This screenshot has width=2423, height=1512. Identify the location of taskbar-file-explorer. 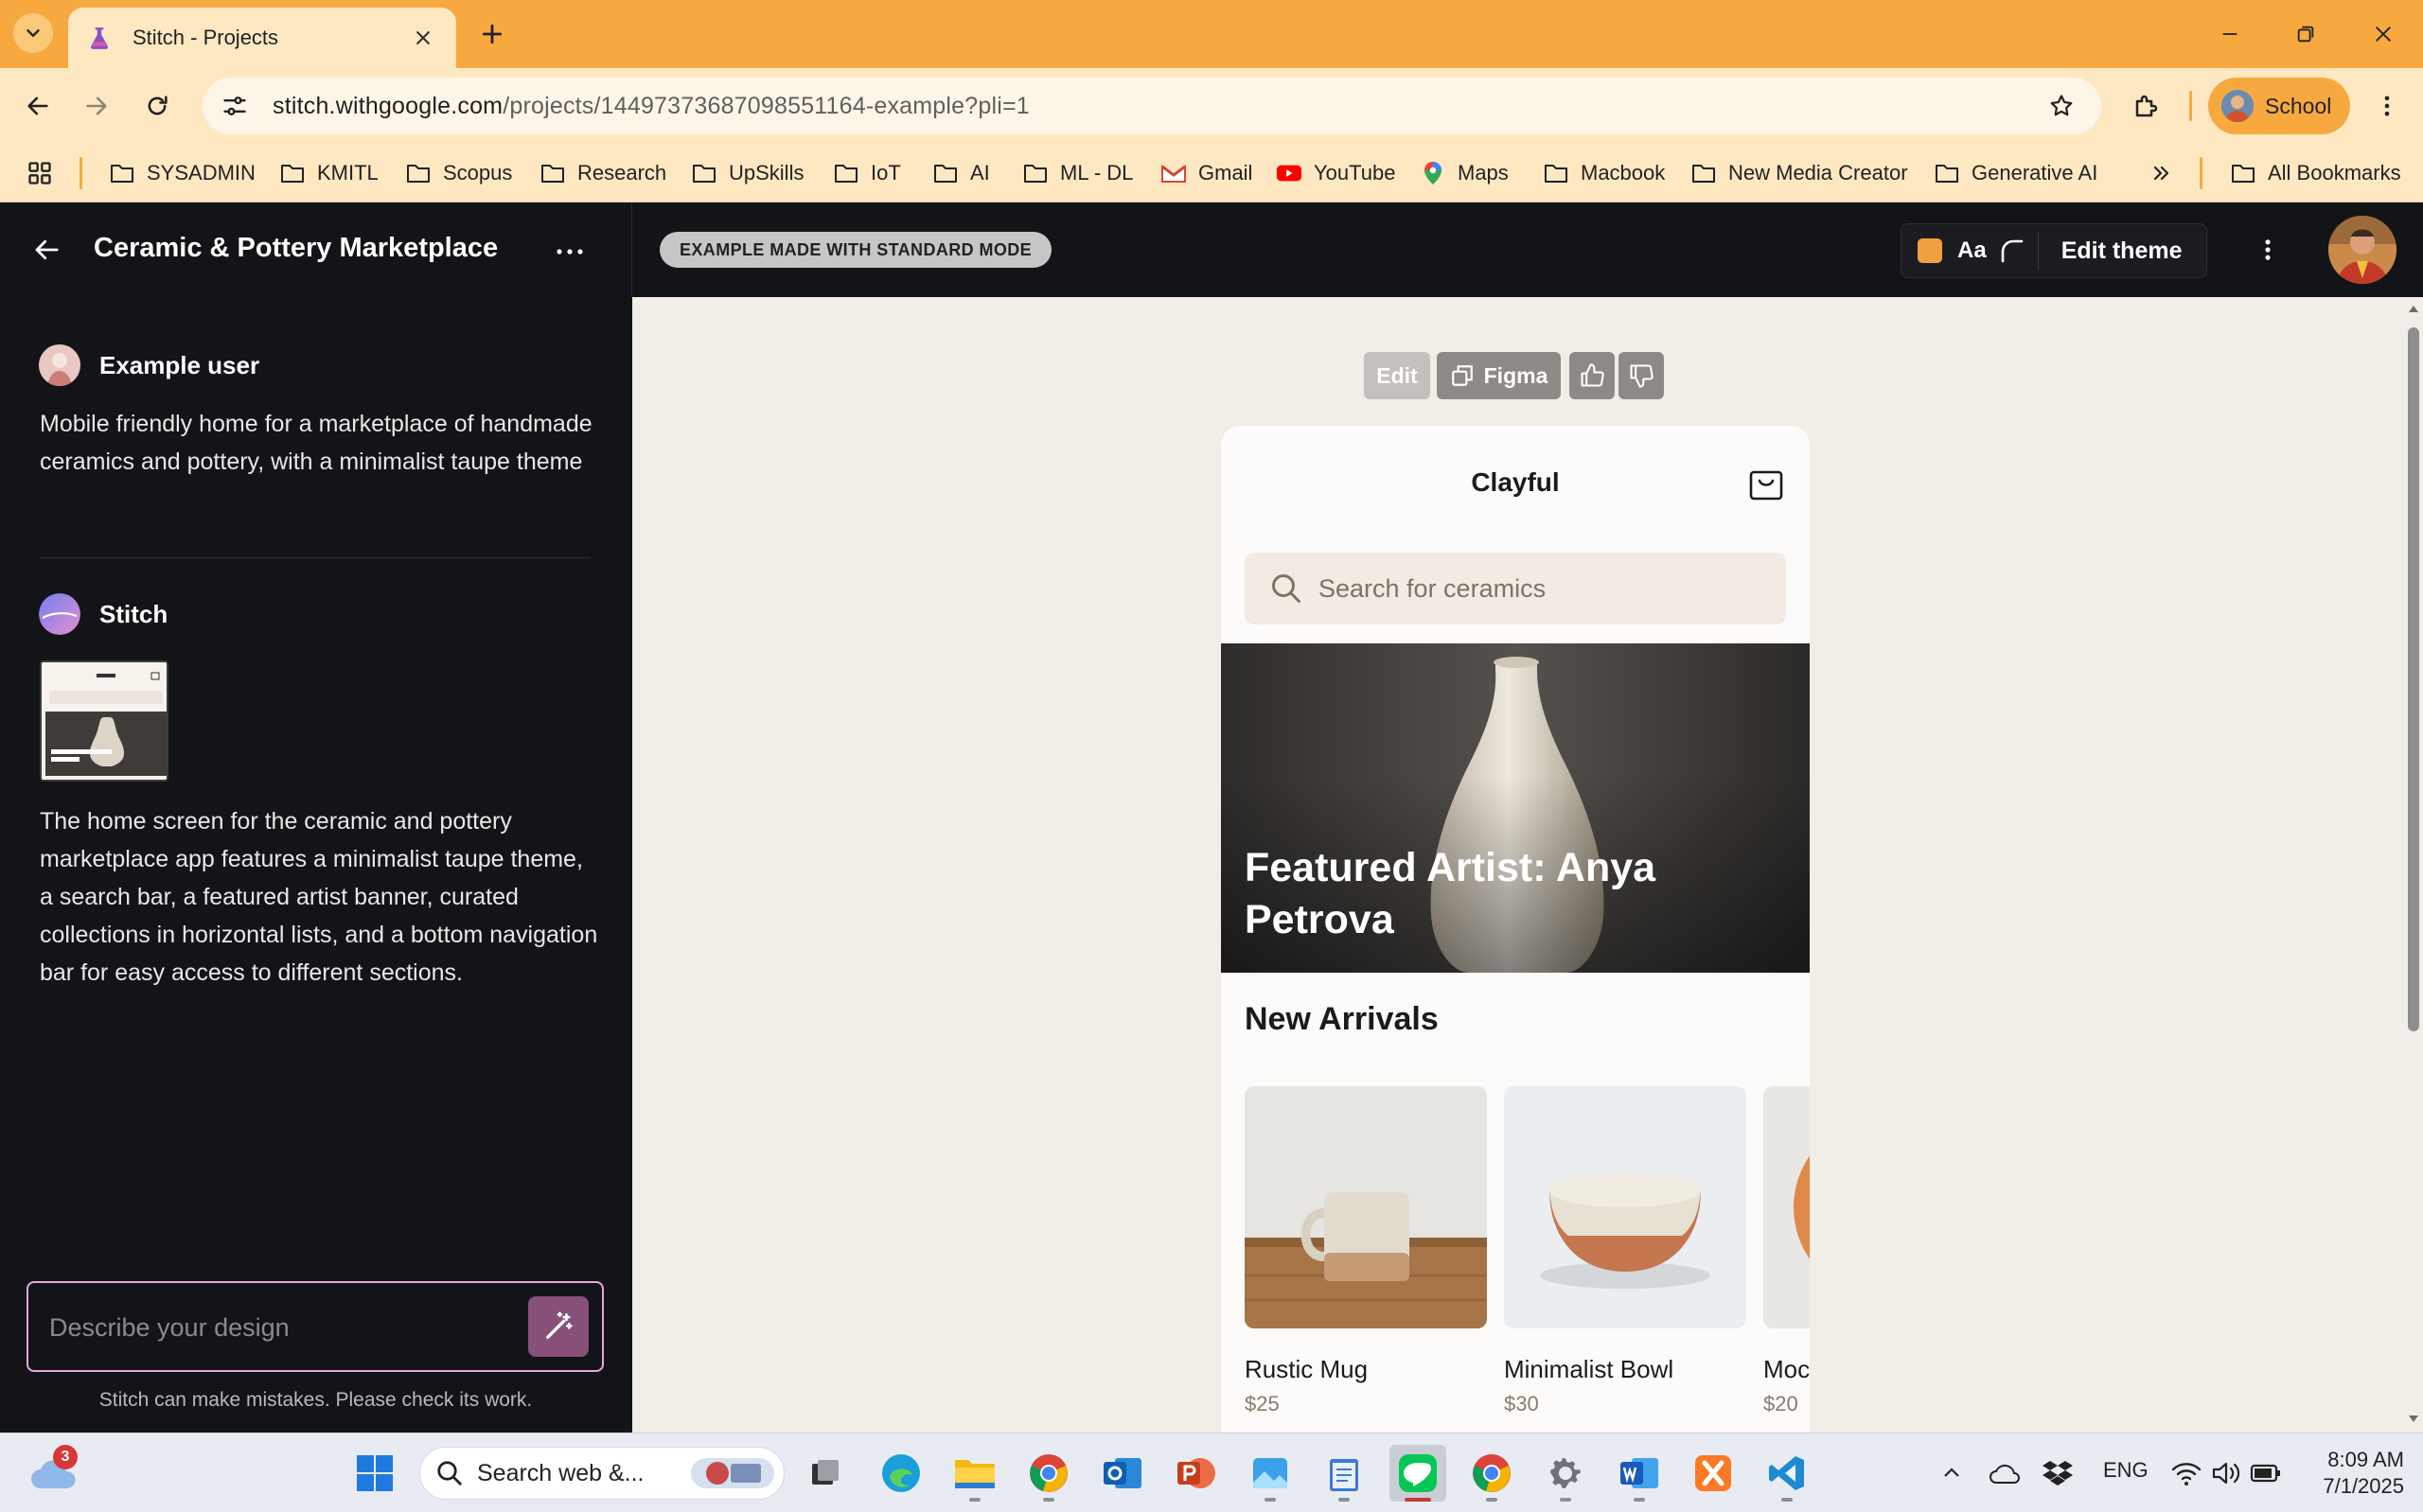
(974, 1473).